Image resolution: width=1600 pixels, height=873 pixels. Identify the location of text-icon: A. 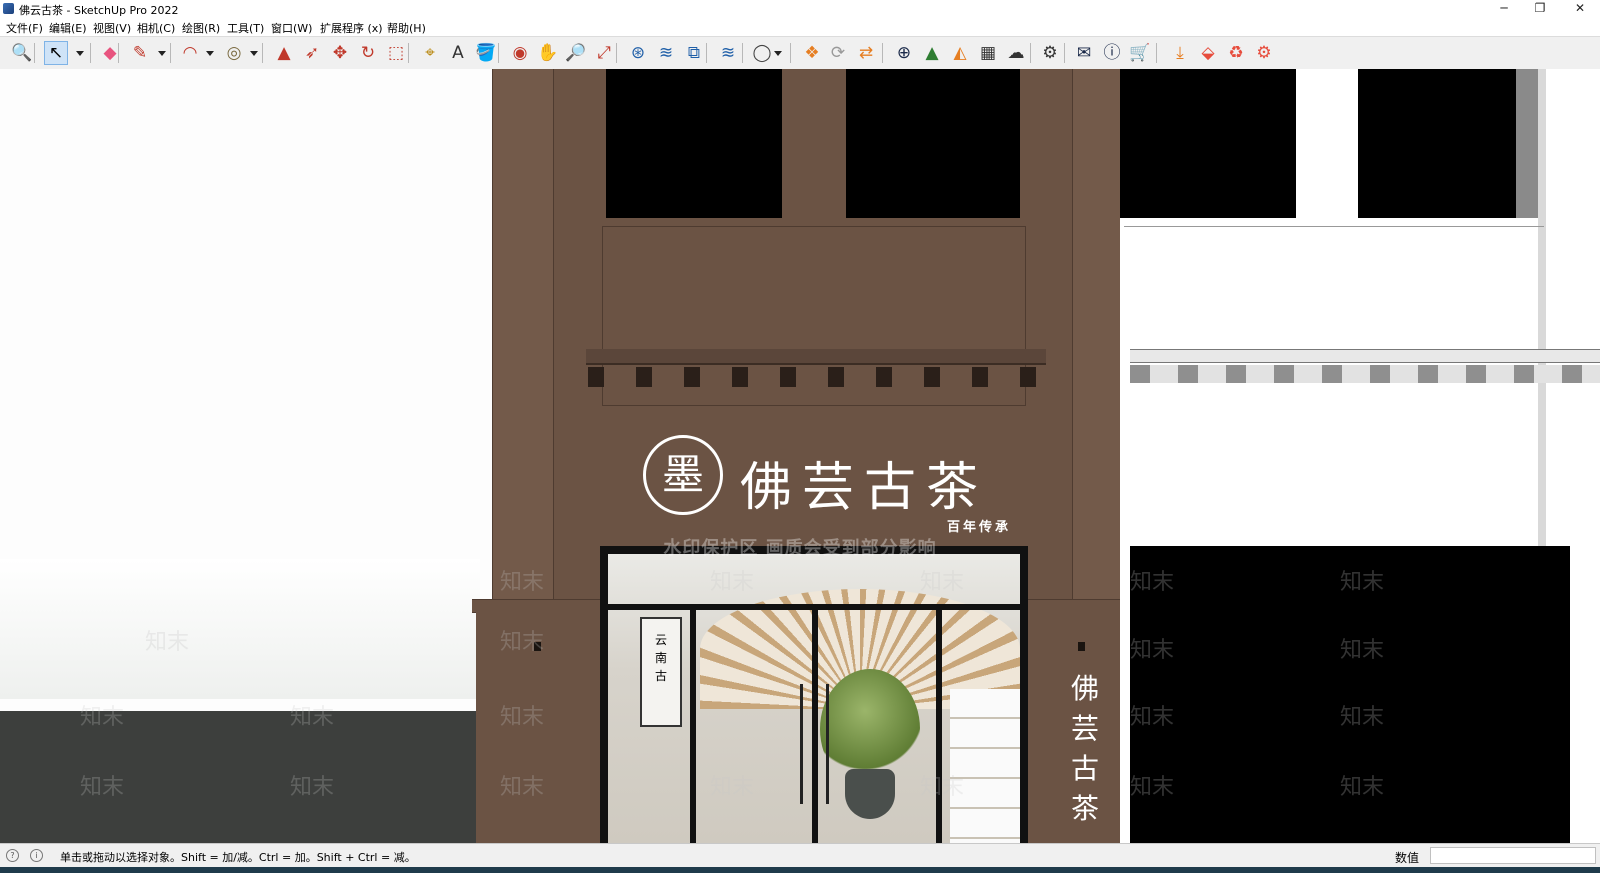
(458, 53).